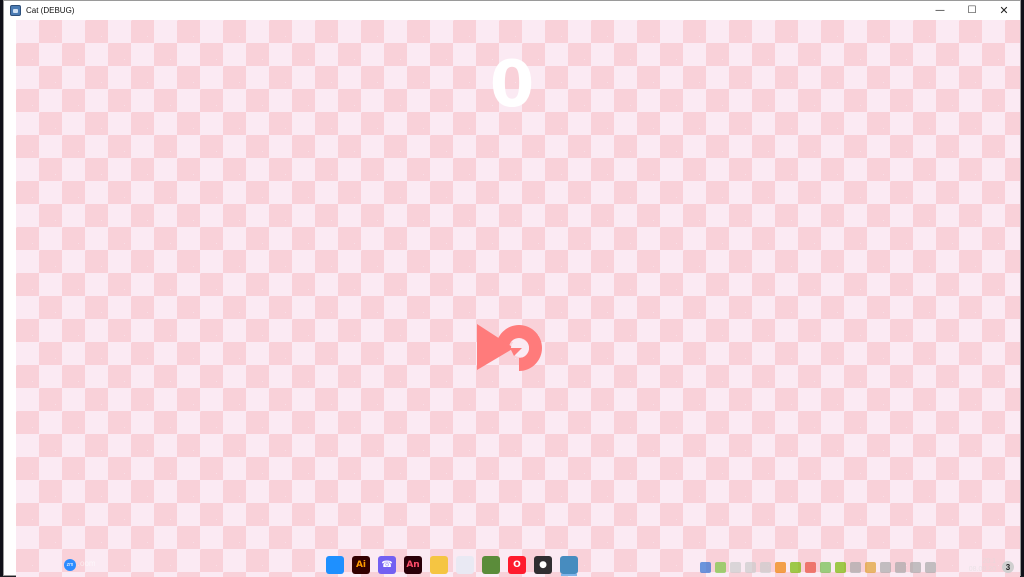  I want to click on network-monitor-icon, so click(825, 567).